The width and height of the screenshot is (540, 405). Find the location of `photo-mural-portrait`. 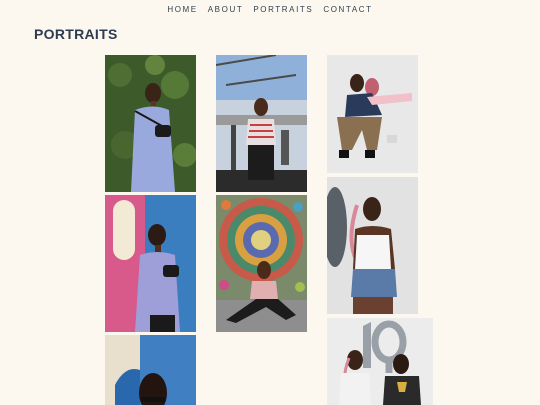

photo-mural-portrait is located at coordinates (150, 263).